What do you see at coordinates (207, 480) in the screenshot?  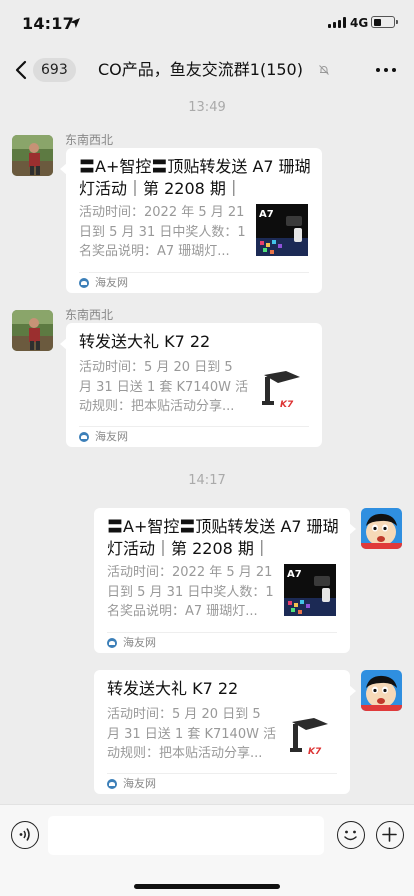 I see `message-timestamp: 14:17` at bounding box center [207, 480].